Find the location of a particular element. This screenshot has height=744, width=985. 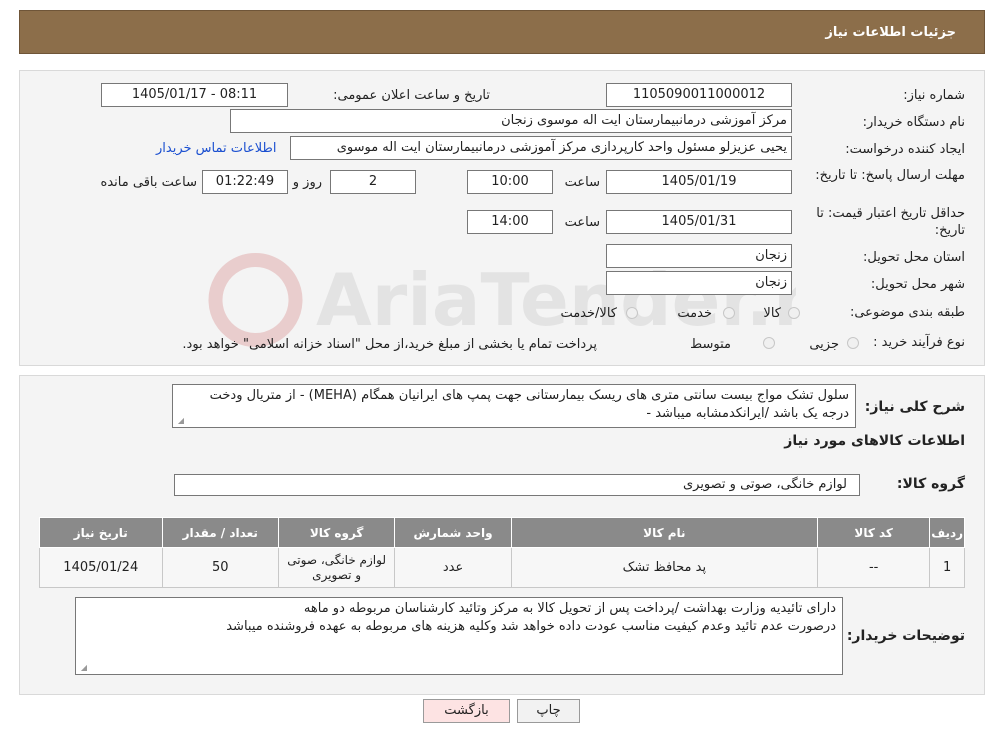

cell-quantity: 50 is located at coordinates (220, 567).